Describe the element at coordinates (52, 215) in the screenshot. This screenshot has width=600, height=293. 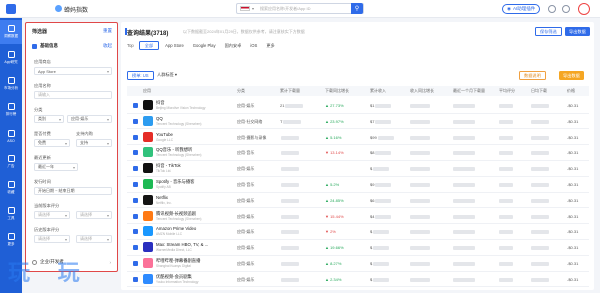
I see `rating-min-select: 请选择 ▾` at that location.